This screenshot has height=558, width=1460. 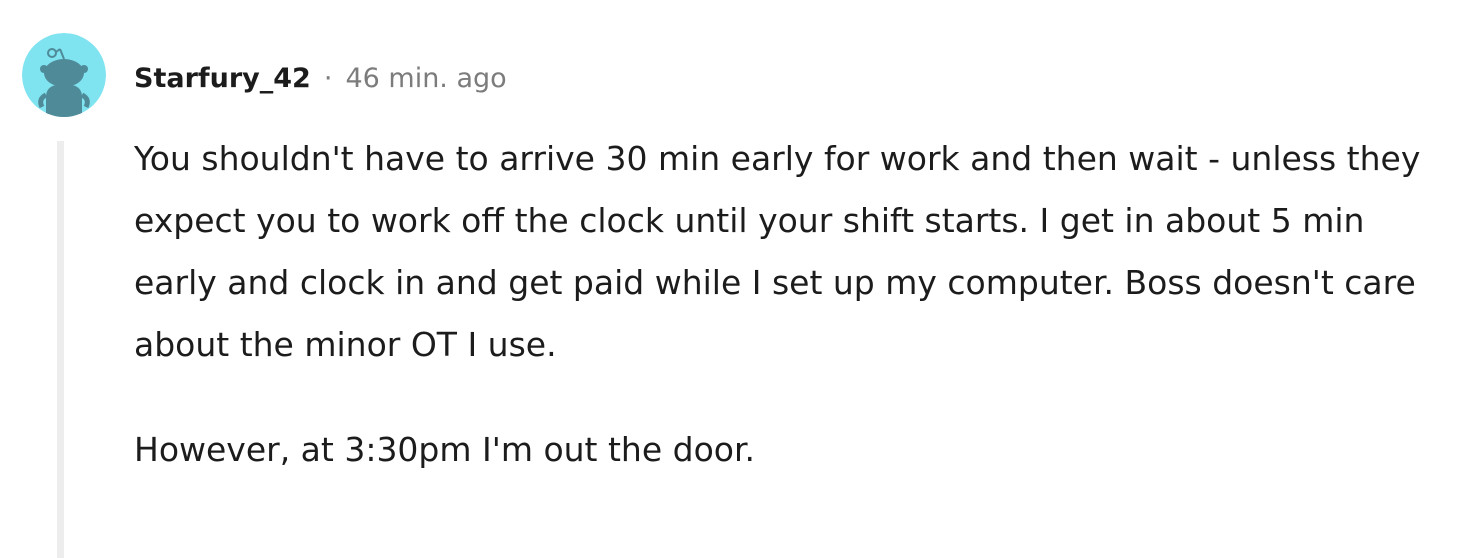 I want to click on comment-paragraph: However, at 3:30pm I'm out the door., so click(x=444, y=449).